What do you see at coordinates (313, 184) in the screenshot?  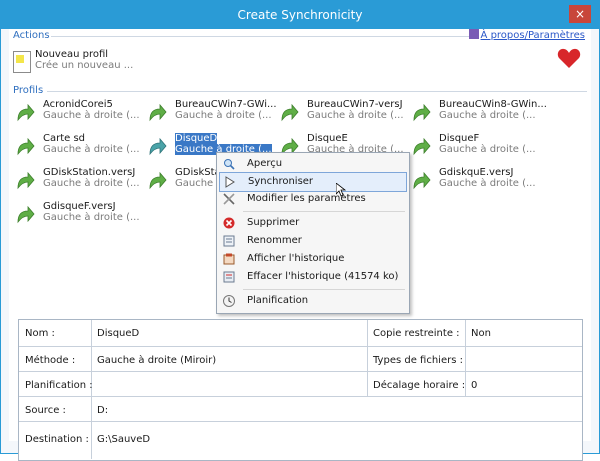 I see `menu-item-synchronize: Synchroniser` at bounding box center [313, 184].